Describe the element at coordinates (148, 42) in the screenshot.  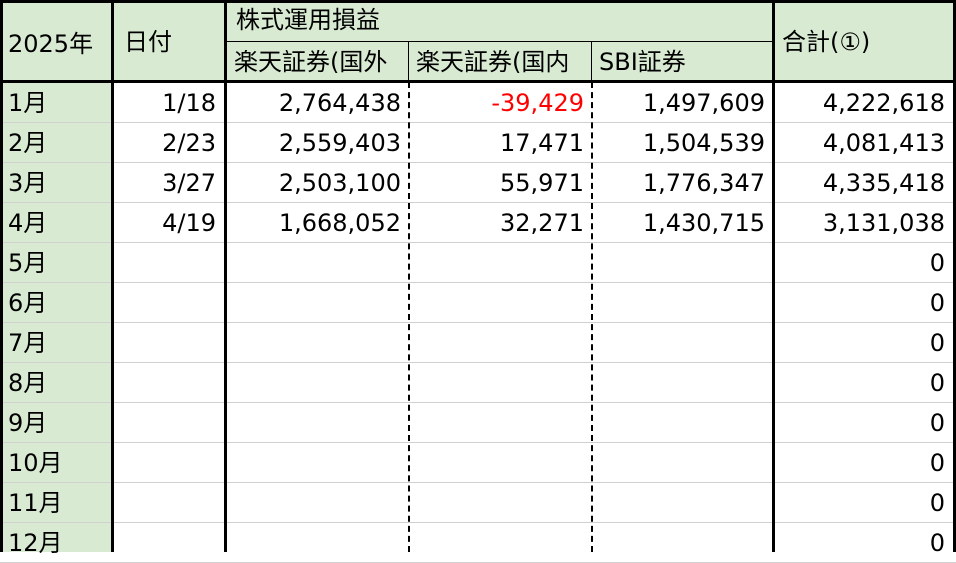
I see `header-date-label: 日付` at that location.